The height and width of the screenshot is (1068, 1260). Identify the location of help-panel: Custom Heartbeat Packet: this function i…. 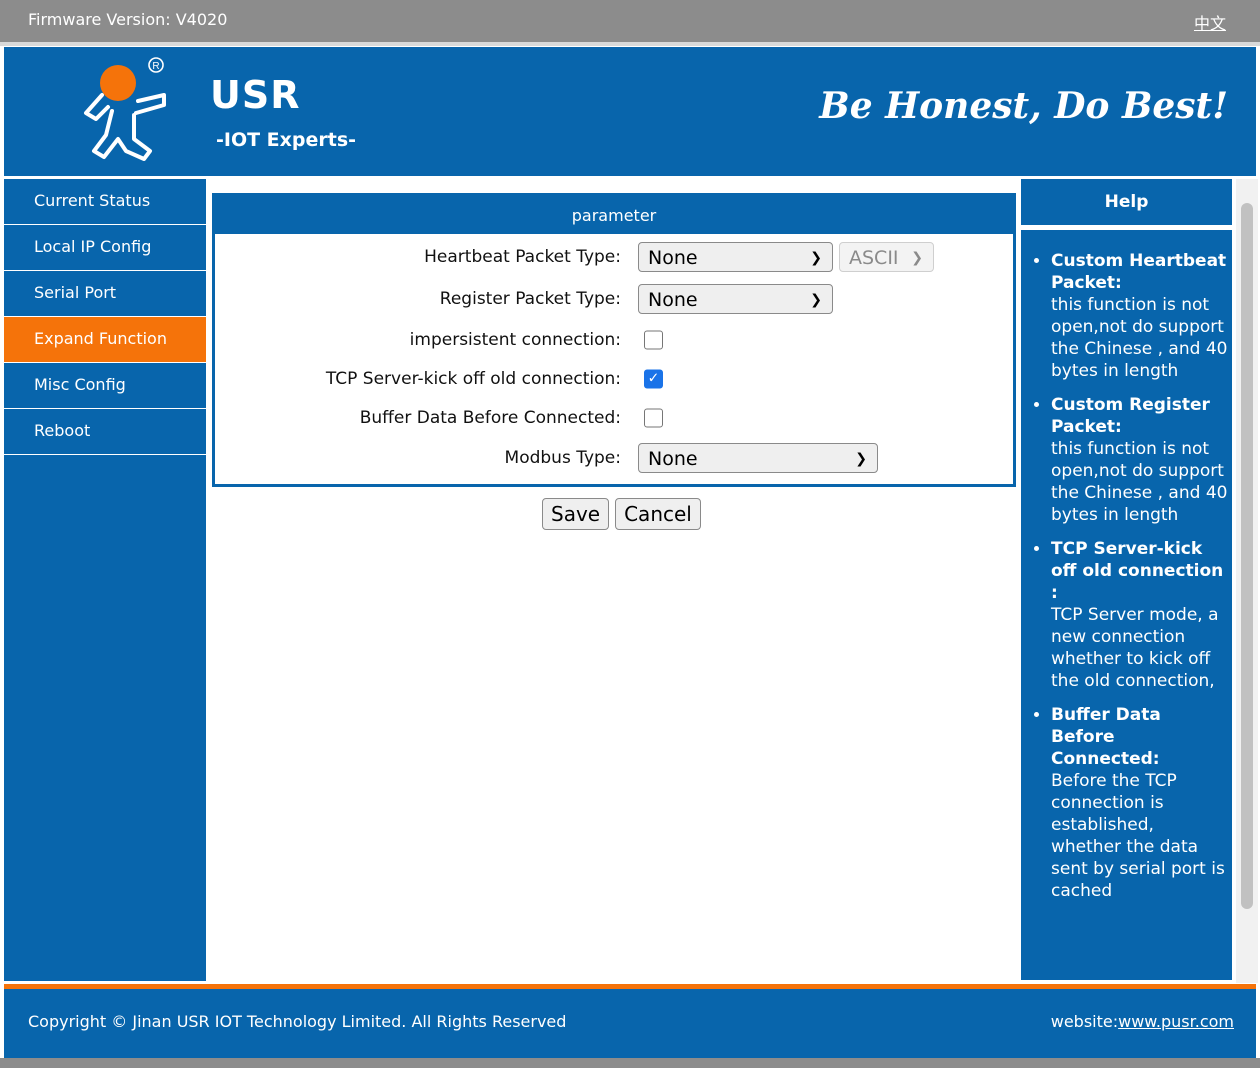
(1126, 605).